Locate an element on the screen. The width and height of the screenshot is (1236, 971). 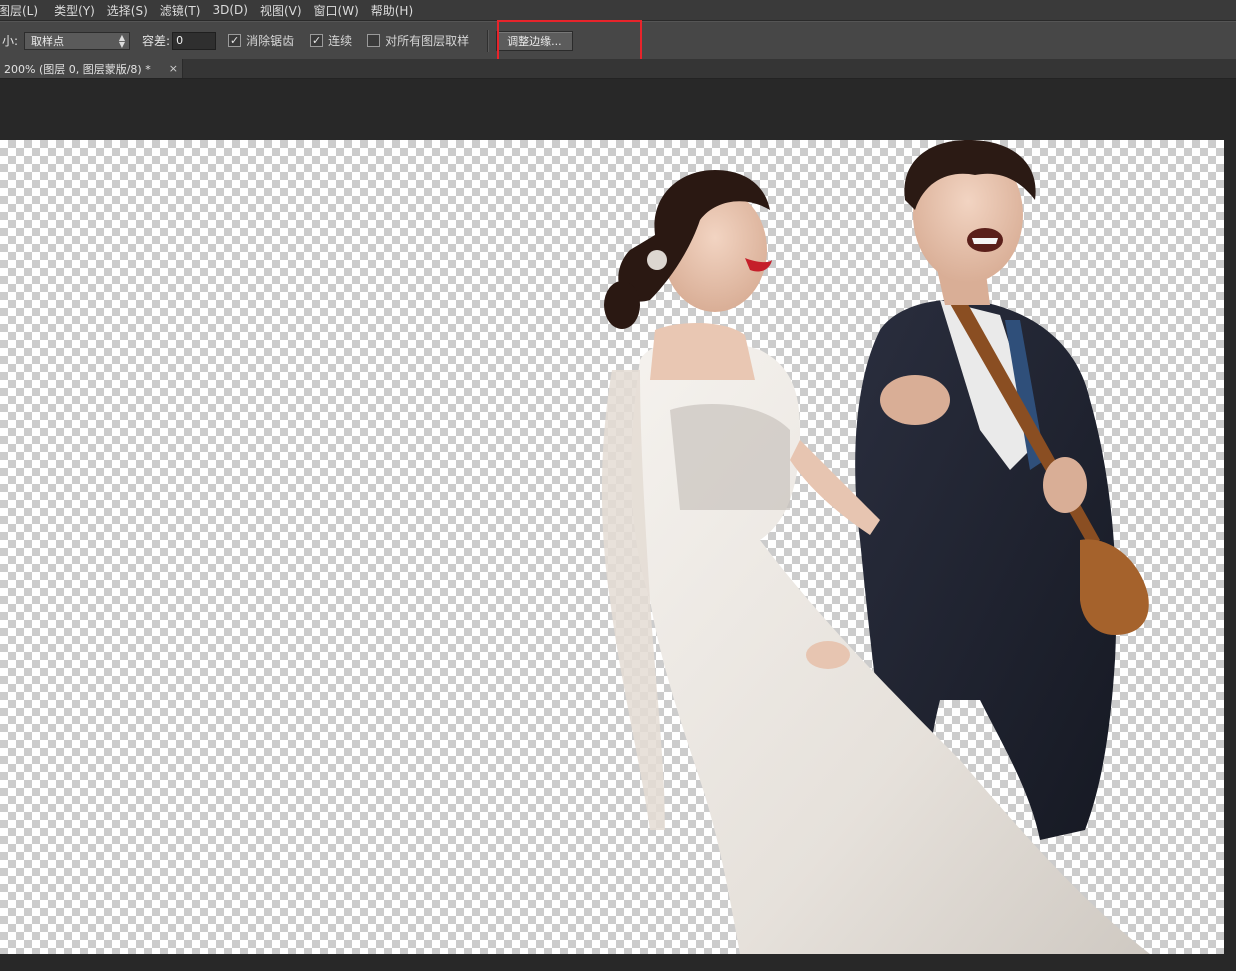
woman-hand is located at coordinates (828, 655).